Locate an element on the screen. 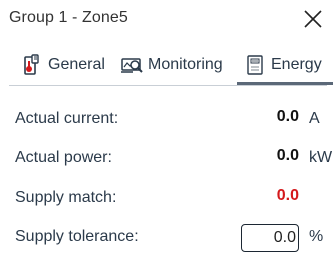  tab-monitoring: Monitoring is located at coordinates (171, 65).